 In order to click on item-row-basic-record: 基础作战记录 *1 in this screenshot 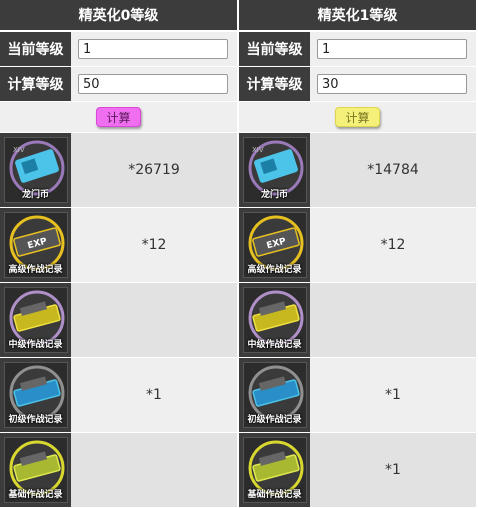, I will do `click(357, 470)`.